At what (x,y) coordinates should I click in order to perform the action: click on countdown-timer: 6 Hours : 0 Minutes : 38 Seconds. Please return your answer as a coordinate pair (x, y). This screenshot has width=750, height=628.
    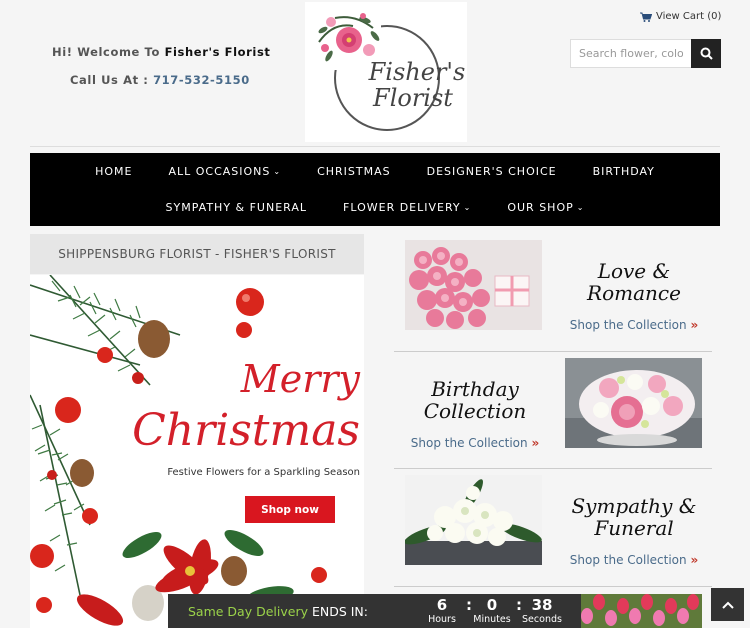
    Looking at the image, I should click on (492, 611).